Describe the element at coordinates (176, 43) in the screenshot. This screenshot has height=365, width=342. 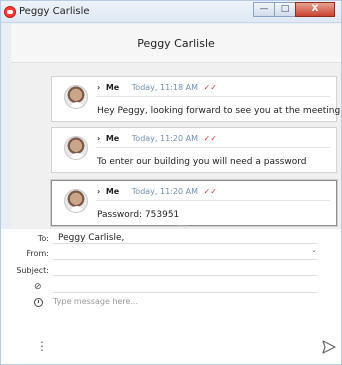
I see `conversation-title: Peggy Carlisle` at that location.